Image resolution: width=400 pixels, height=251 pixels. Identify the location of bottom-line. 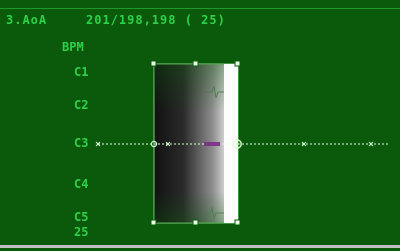
(200, 246).